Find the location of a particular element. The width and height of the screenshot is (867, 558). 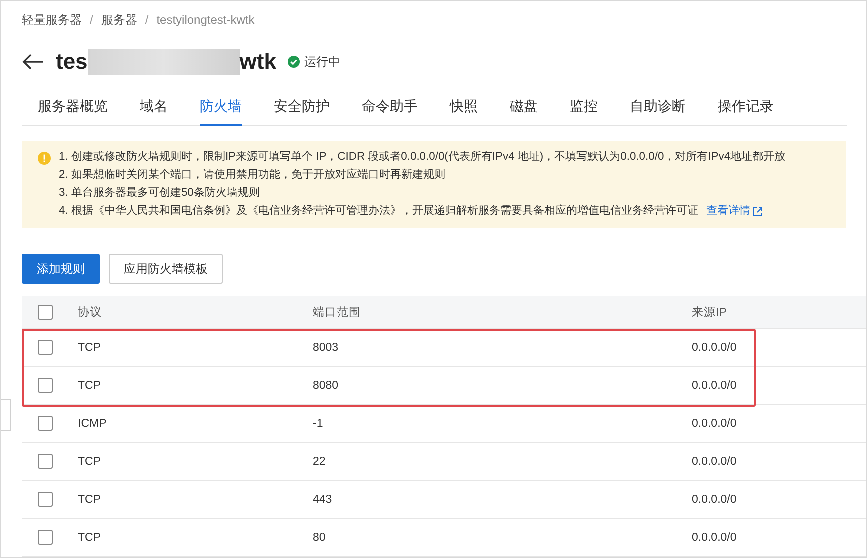

table-cell: ICMP is located at coordinates (92, 424).